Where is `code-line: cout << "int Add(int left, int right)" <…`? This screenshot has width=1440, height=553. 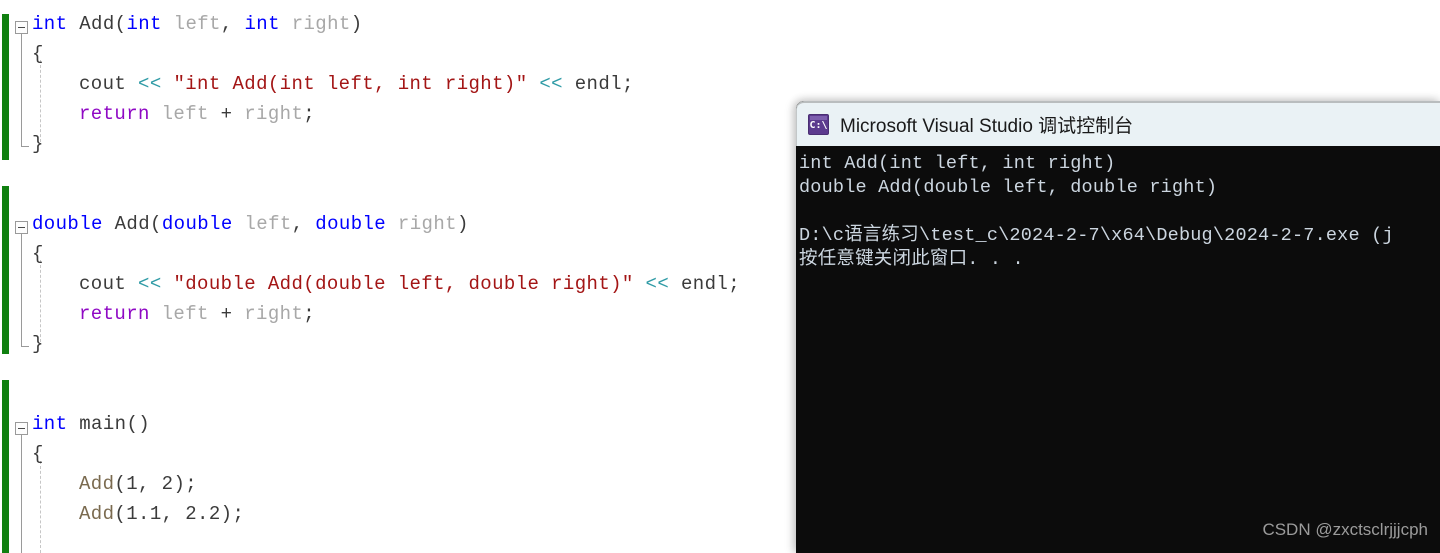
code-line: cout << "int Add(int left, int right)" <… is located at coordinates (356, 84).